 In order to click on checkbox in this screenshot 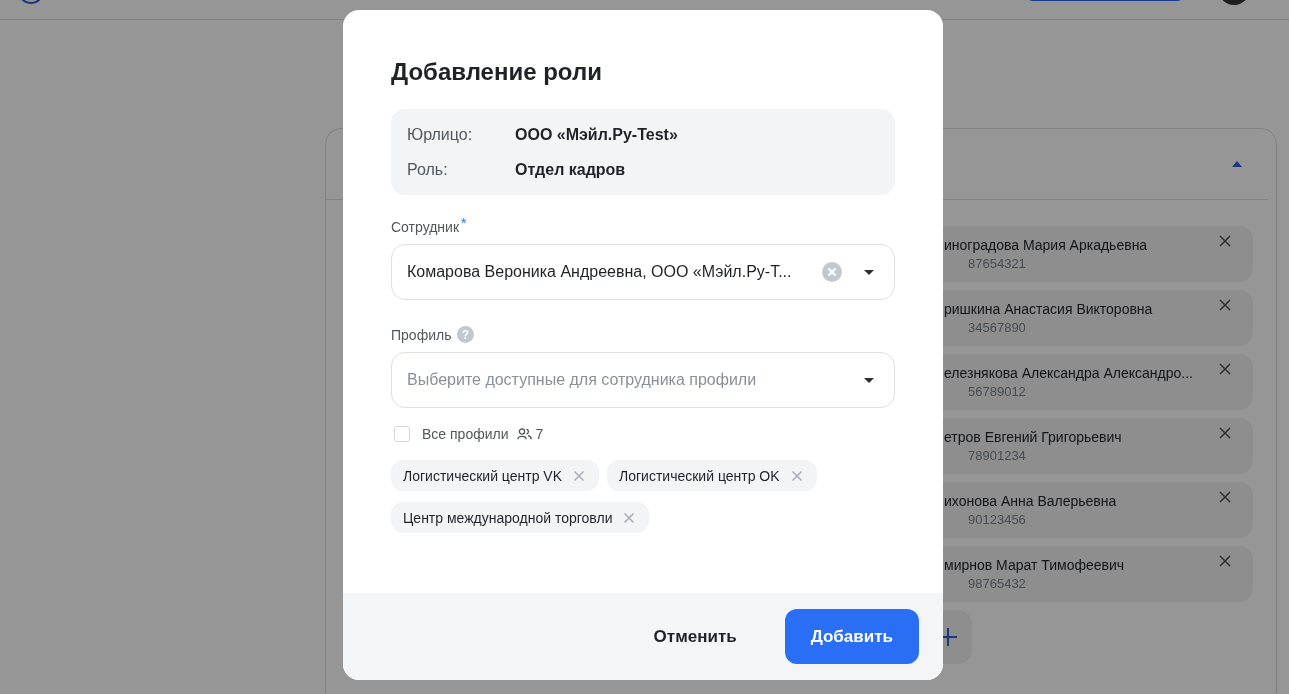, I will do `click(402, 434)`.